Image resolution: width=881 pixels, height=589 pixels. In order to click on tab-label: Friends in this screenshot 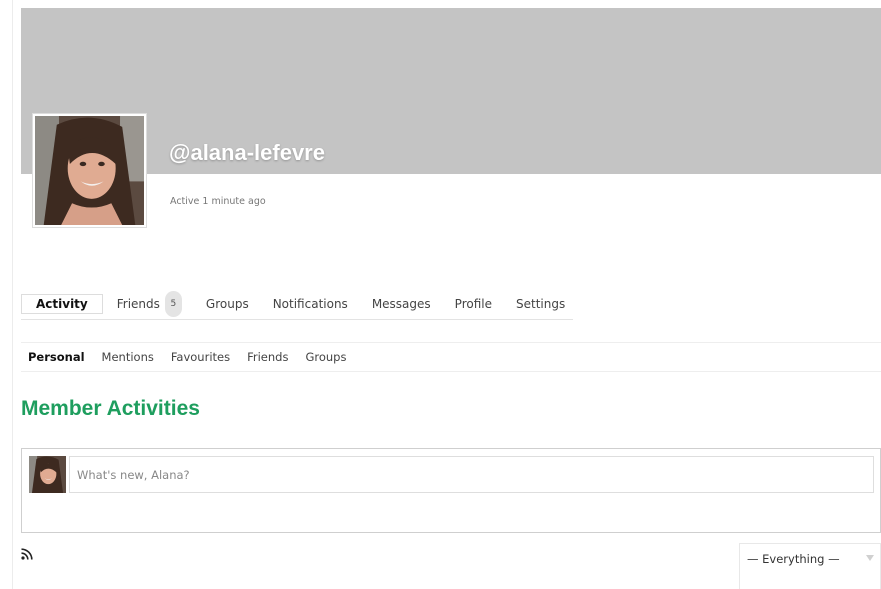, I will do `click(138, 304)`.